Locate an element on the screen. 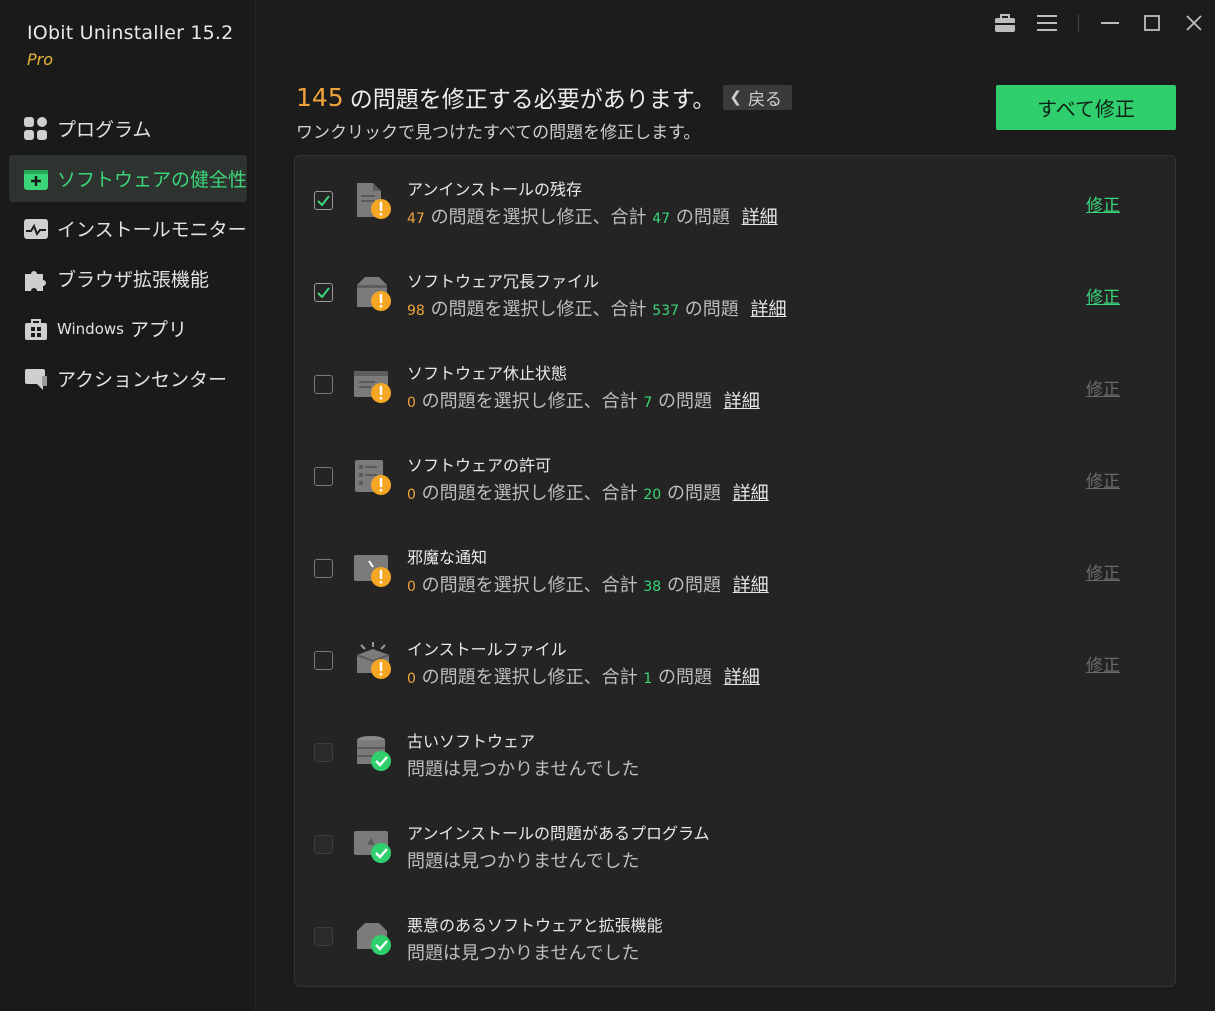  row-title: インストールファイル is located at coordinates (487, 649).